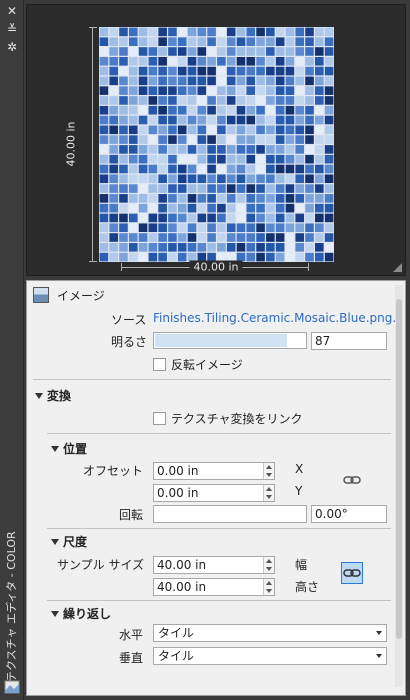 The image size is (410, 700). I want to click on transform-section-header: 変換, so click(53, 395).